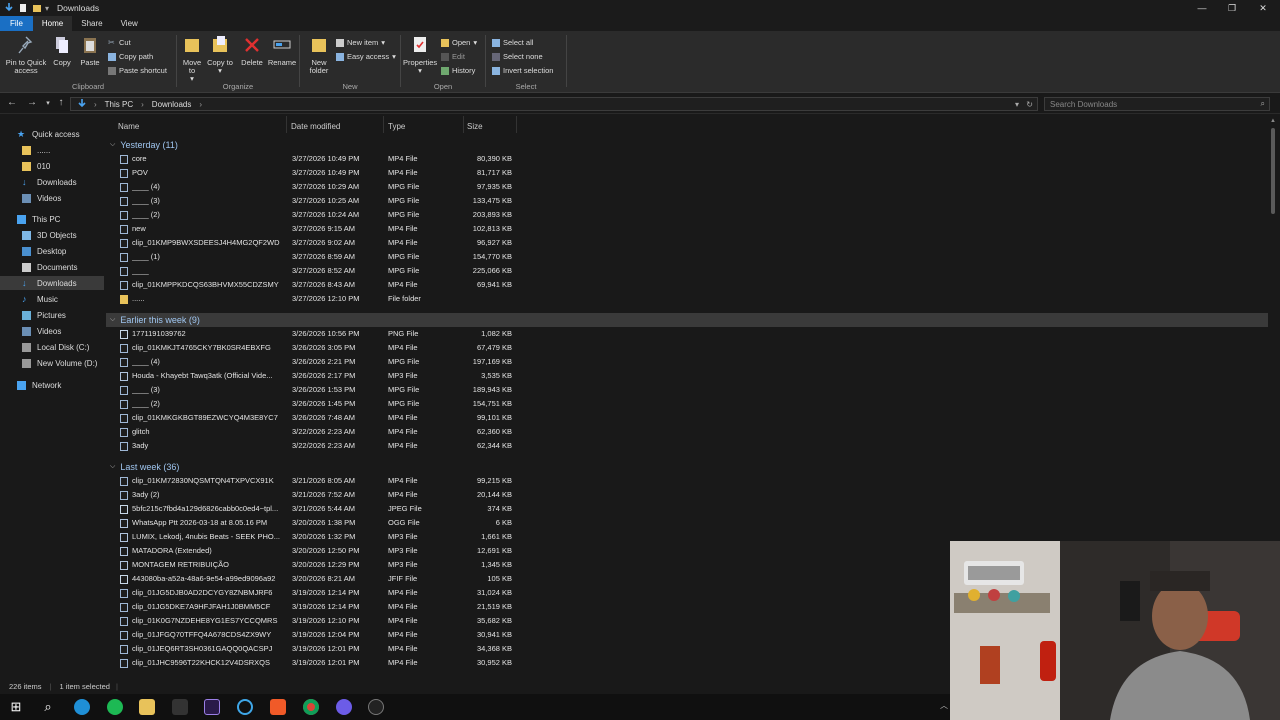 This screenshot has height=720, width=1280. I want to click on spotify-icon, so click(115, 707).